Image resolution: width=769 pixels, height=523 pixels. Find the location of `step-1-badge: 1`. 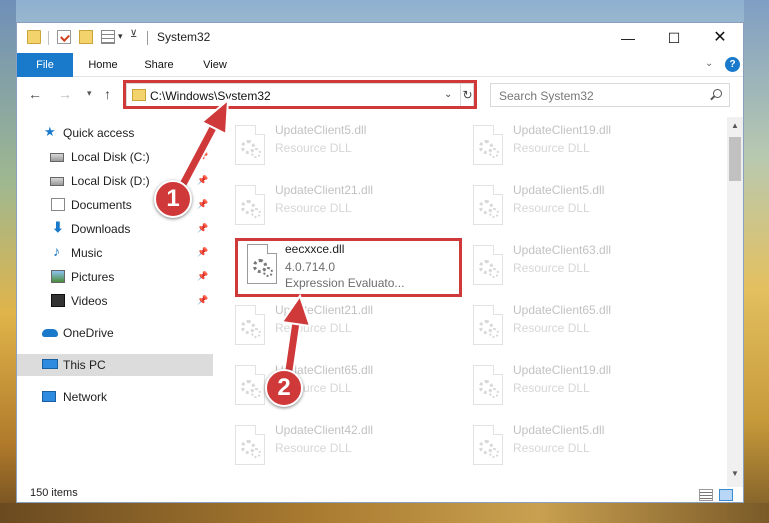

step-1-badge: 1 is located at coordinates (173, 199).